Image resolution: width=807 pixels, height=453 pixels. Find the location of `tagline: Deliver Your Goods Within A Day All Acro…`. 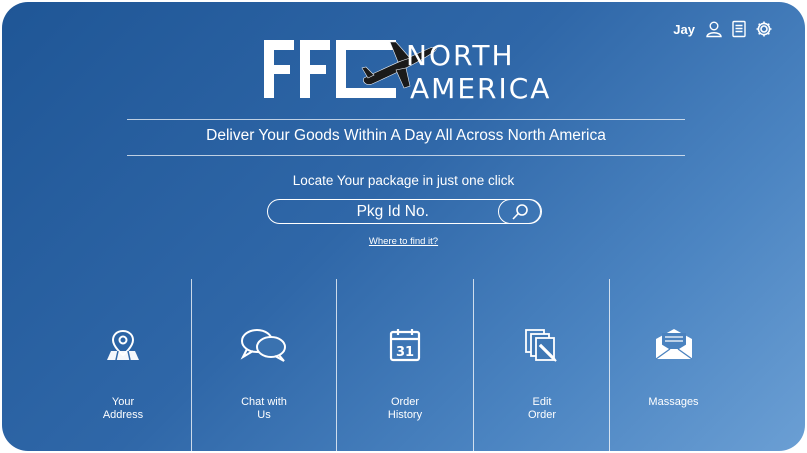

tagline: Deliver Your Goods Within A Day All Acro… is located at coordinates (406, 135).